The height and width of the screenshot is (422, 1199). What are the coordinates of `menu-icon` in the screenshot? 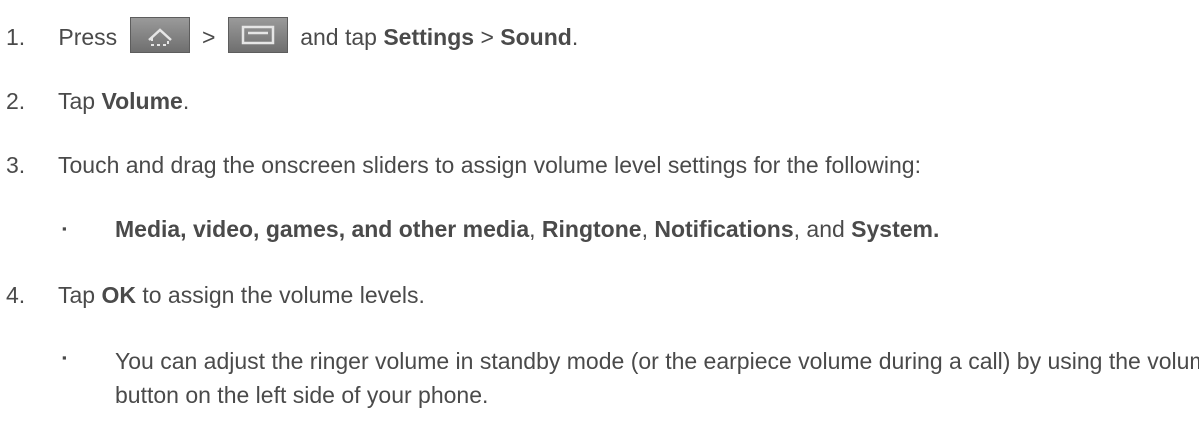 It's located at (257, 34).